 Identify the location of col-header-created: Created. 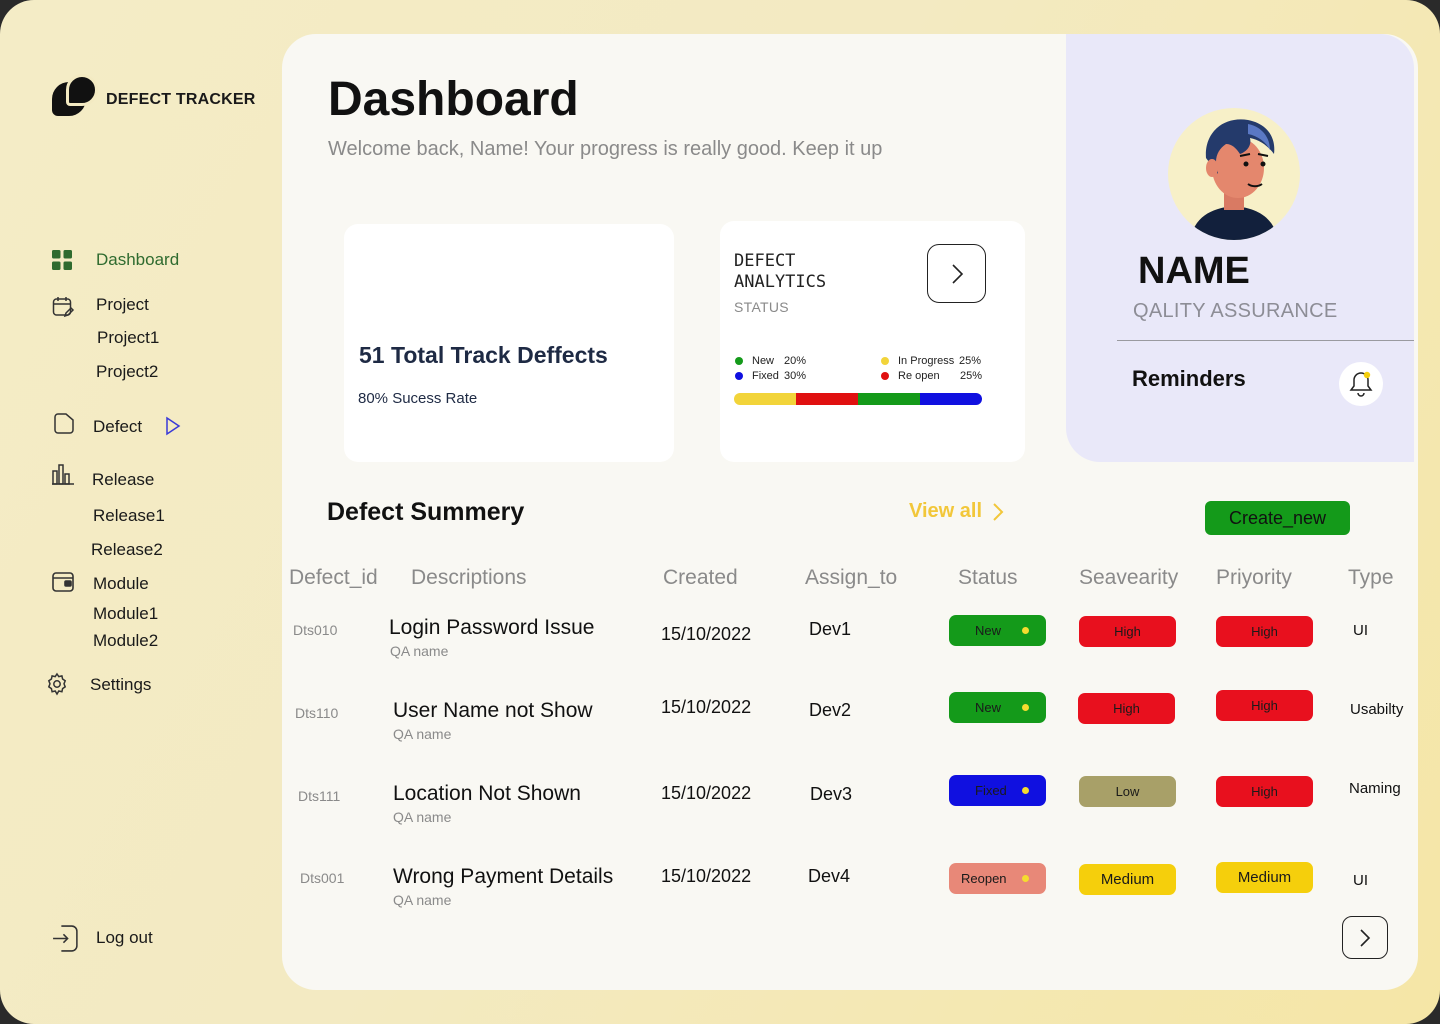
(700, 577).